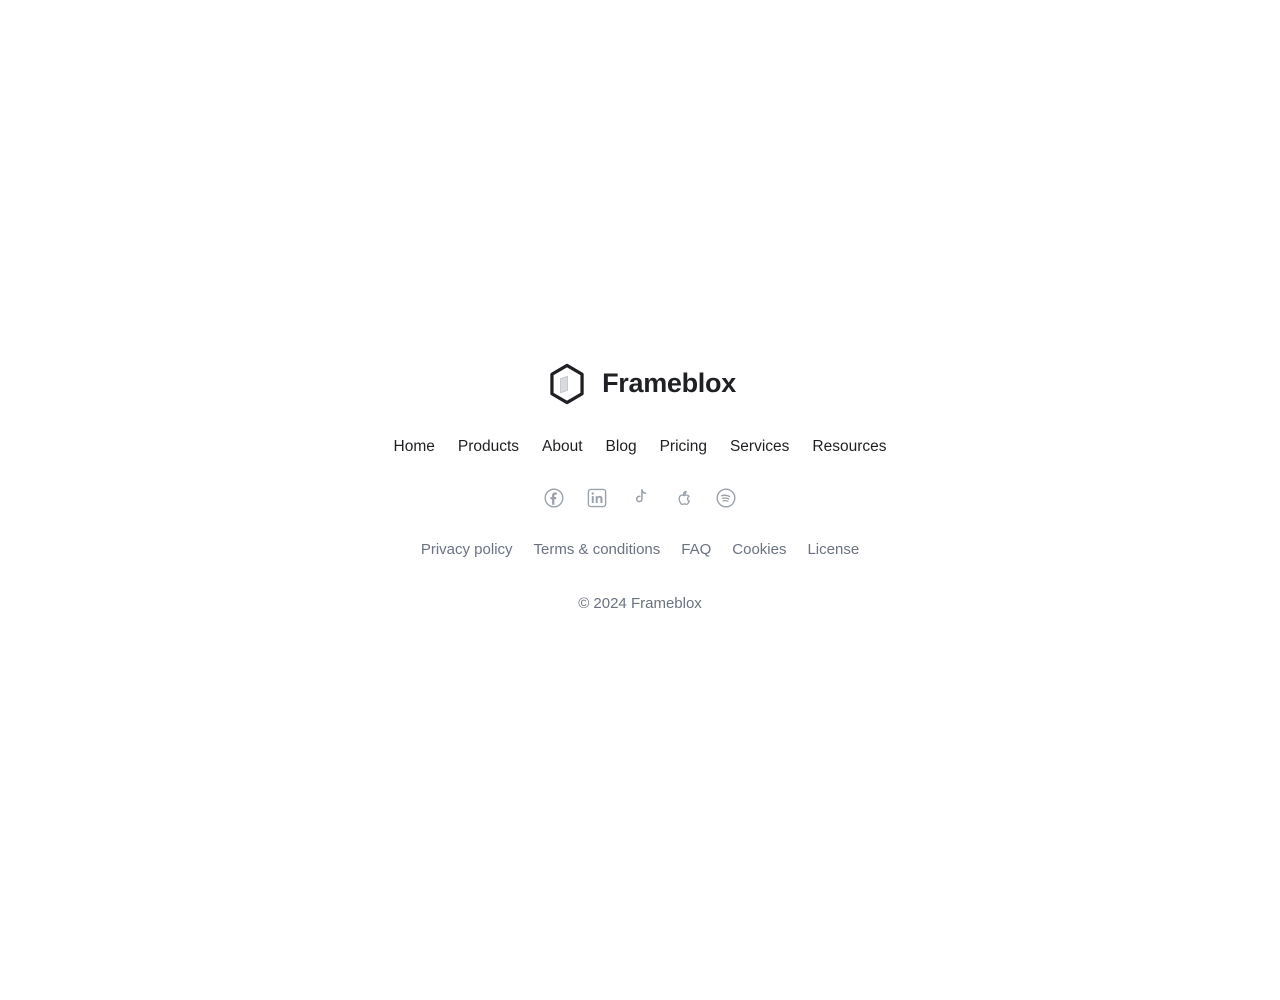 The image size is (1280, 1000). I want to click on tiktok-icon, so click(640, 498).